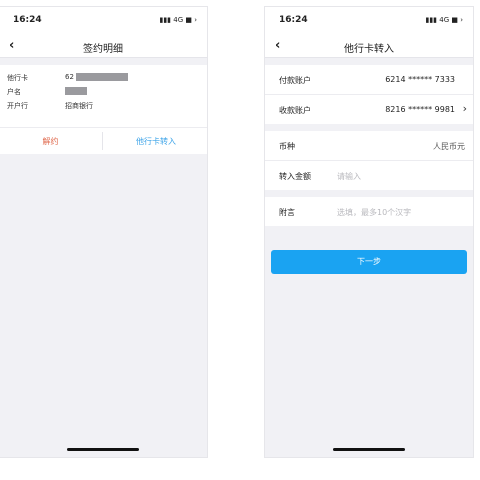 The height and width of the screenshot is (480, 480). Describe the element at coordinates (295, 80) in the screenshot. I see `pay-account-label: 付款账户` at that location.